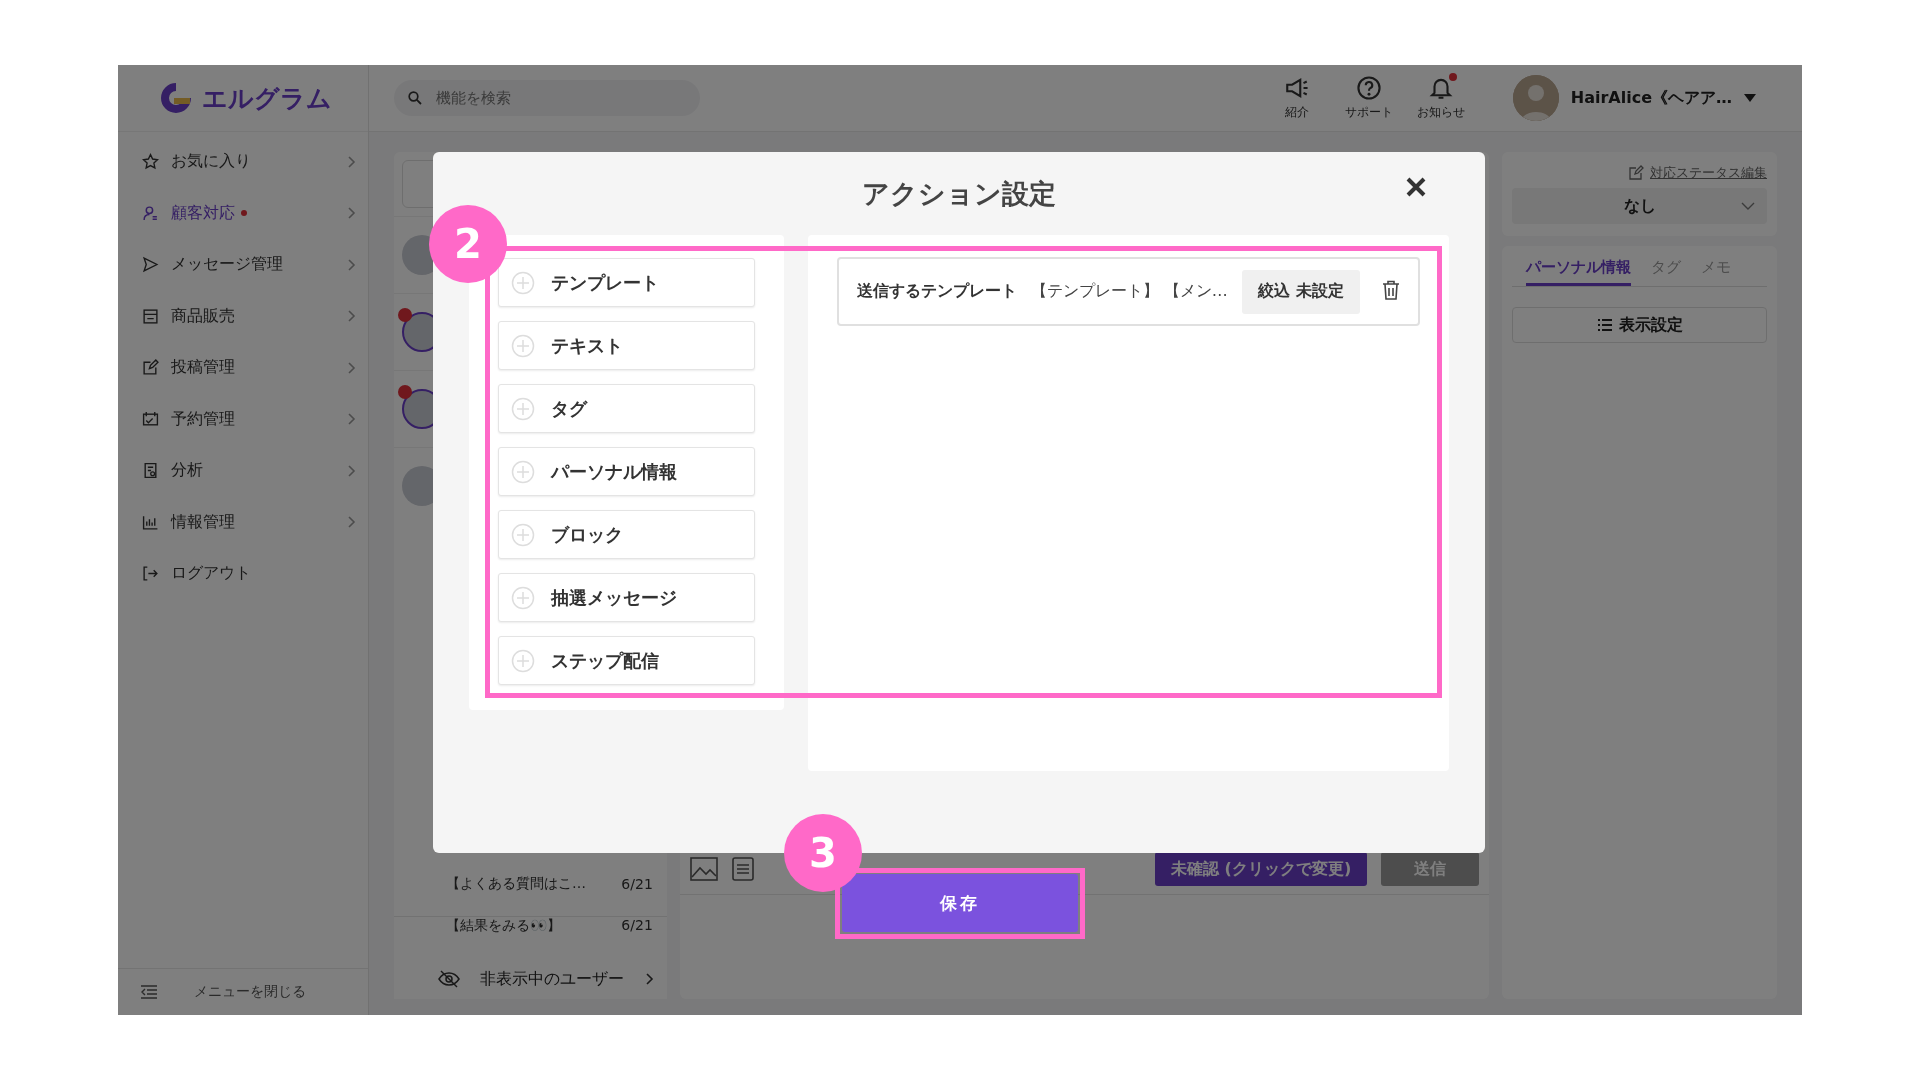  I want to click on sidebar-item: 予約管理, so click(243, 419).